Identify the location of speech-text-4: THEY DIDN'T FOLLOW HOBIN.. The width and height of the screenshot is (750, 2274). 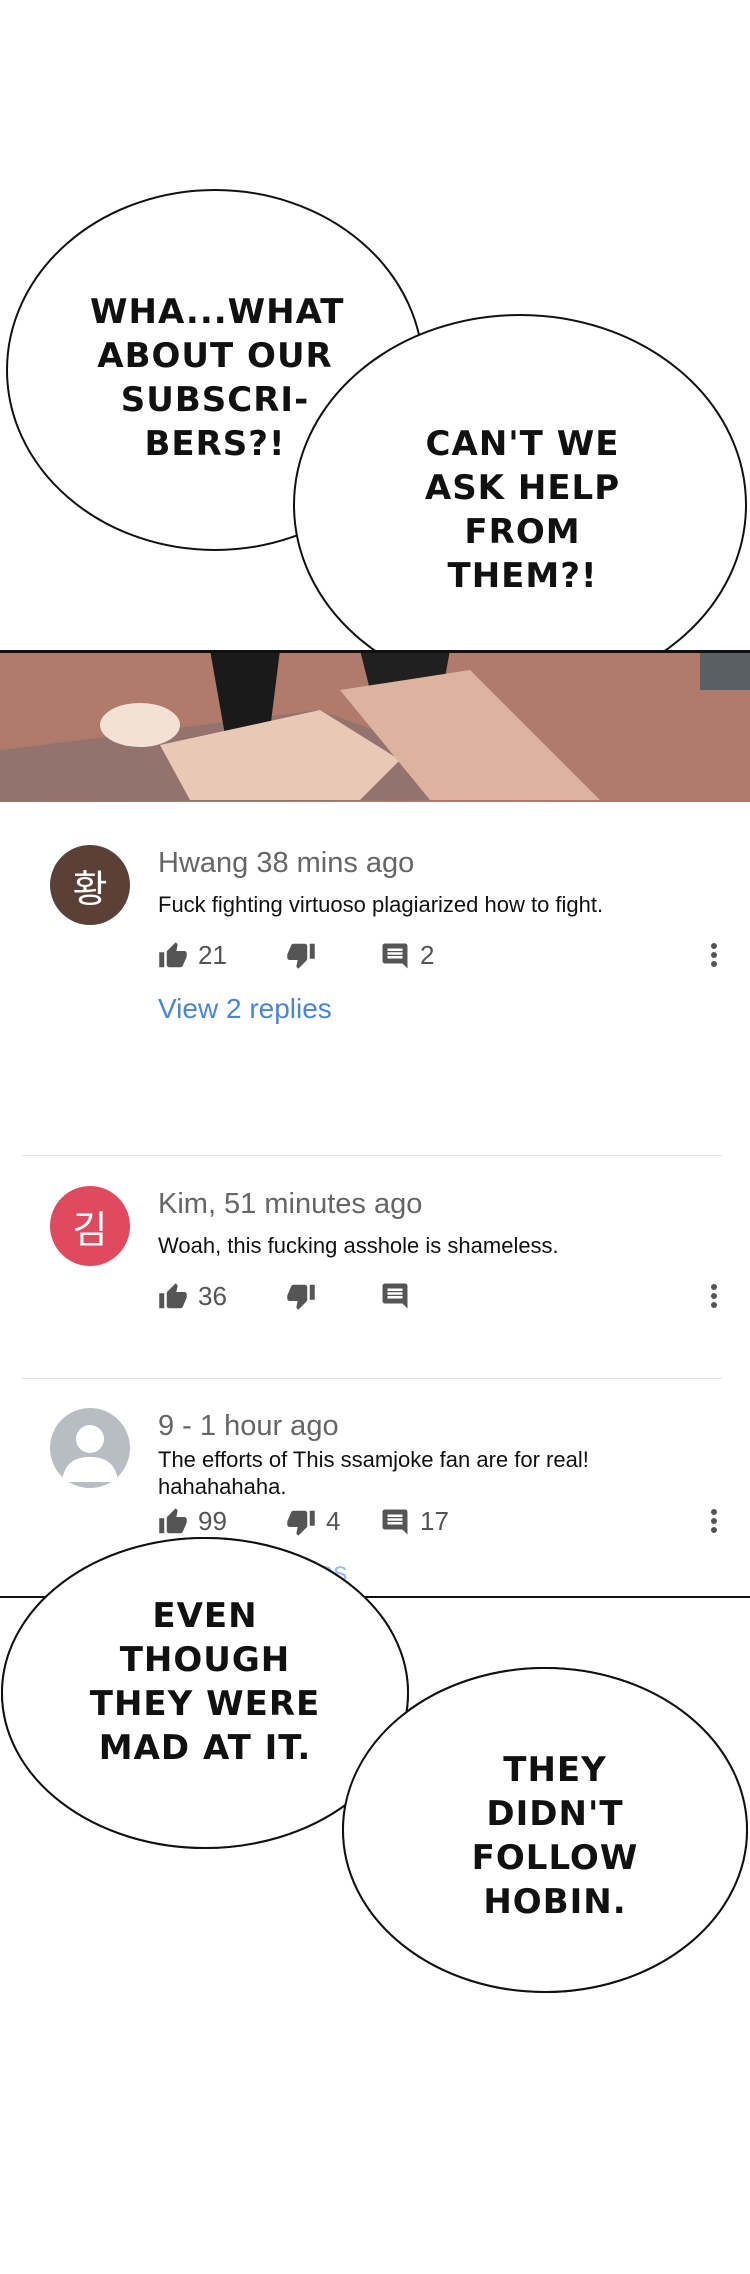
(555, 1836).